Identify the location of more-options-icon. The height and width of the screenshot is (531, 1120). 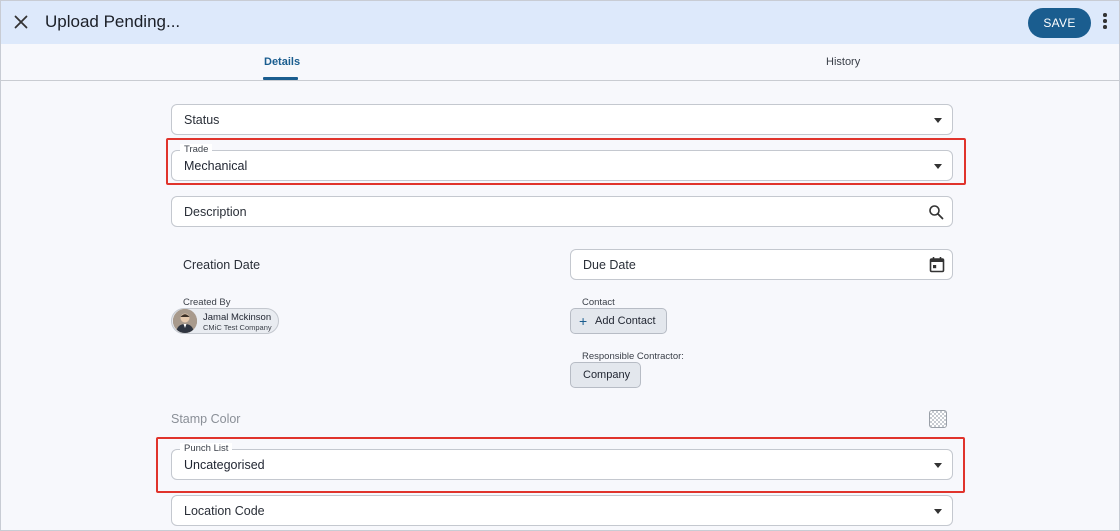
(1105, 23).